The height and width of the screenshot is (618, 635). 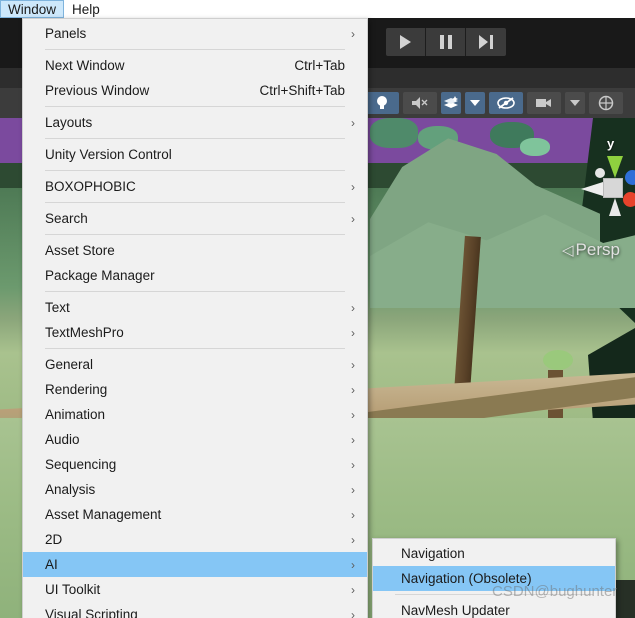 I want to click on menu-item-text: Text ›, so click(x=195, y=307).